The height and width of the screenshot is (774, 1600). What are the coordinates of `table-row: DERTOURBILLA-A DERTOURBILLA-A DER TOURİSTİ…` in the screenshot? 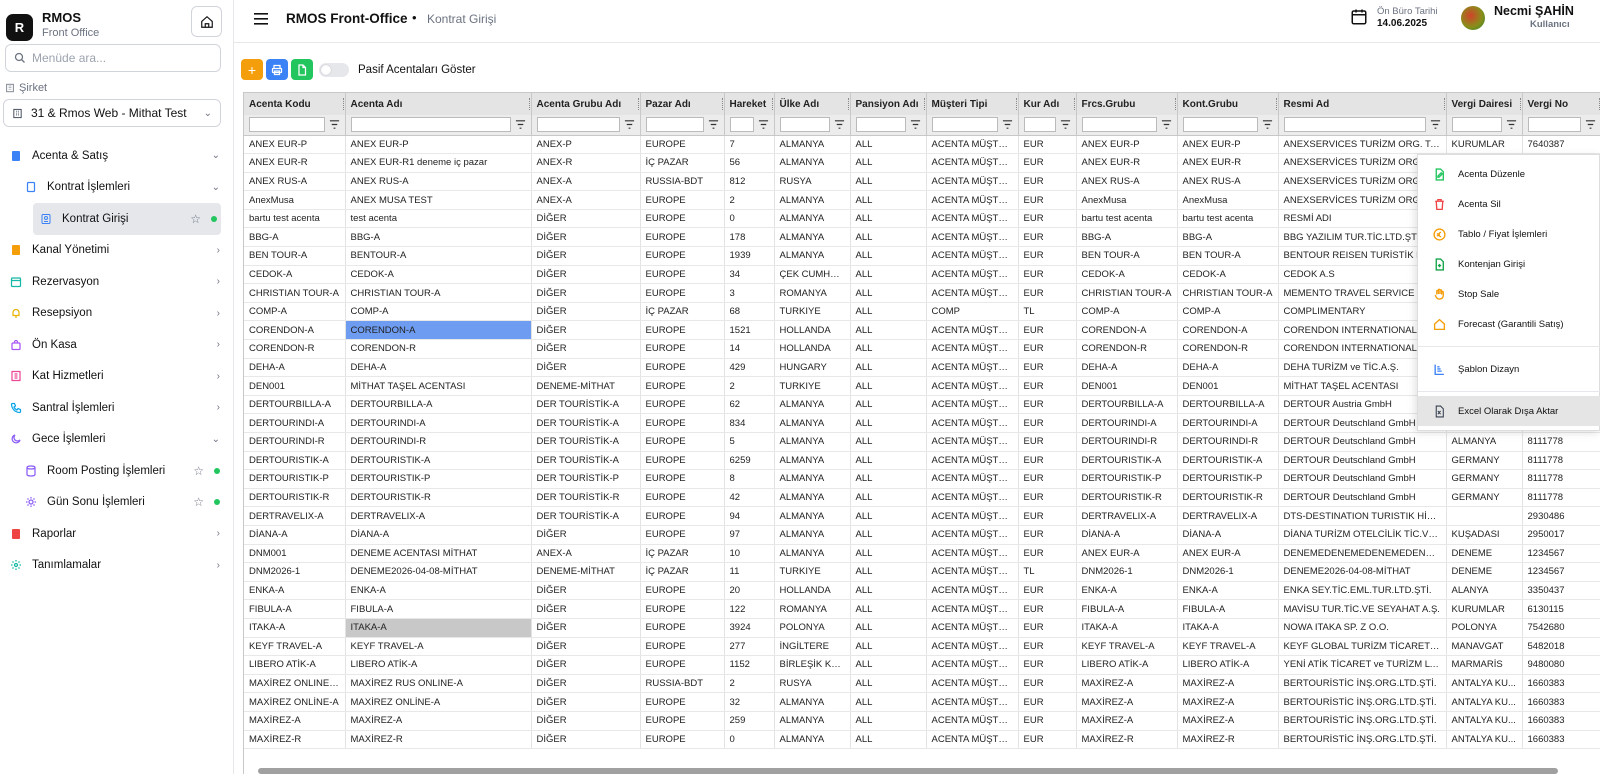 It's located at (922, 405).